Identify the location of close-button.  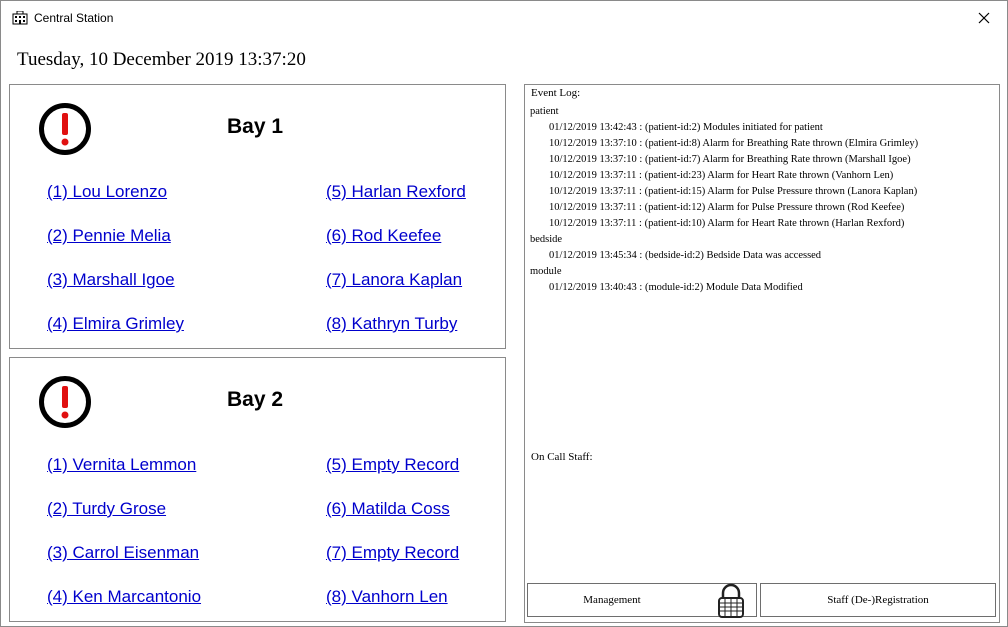
(984, 17).